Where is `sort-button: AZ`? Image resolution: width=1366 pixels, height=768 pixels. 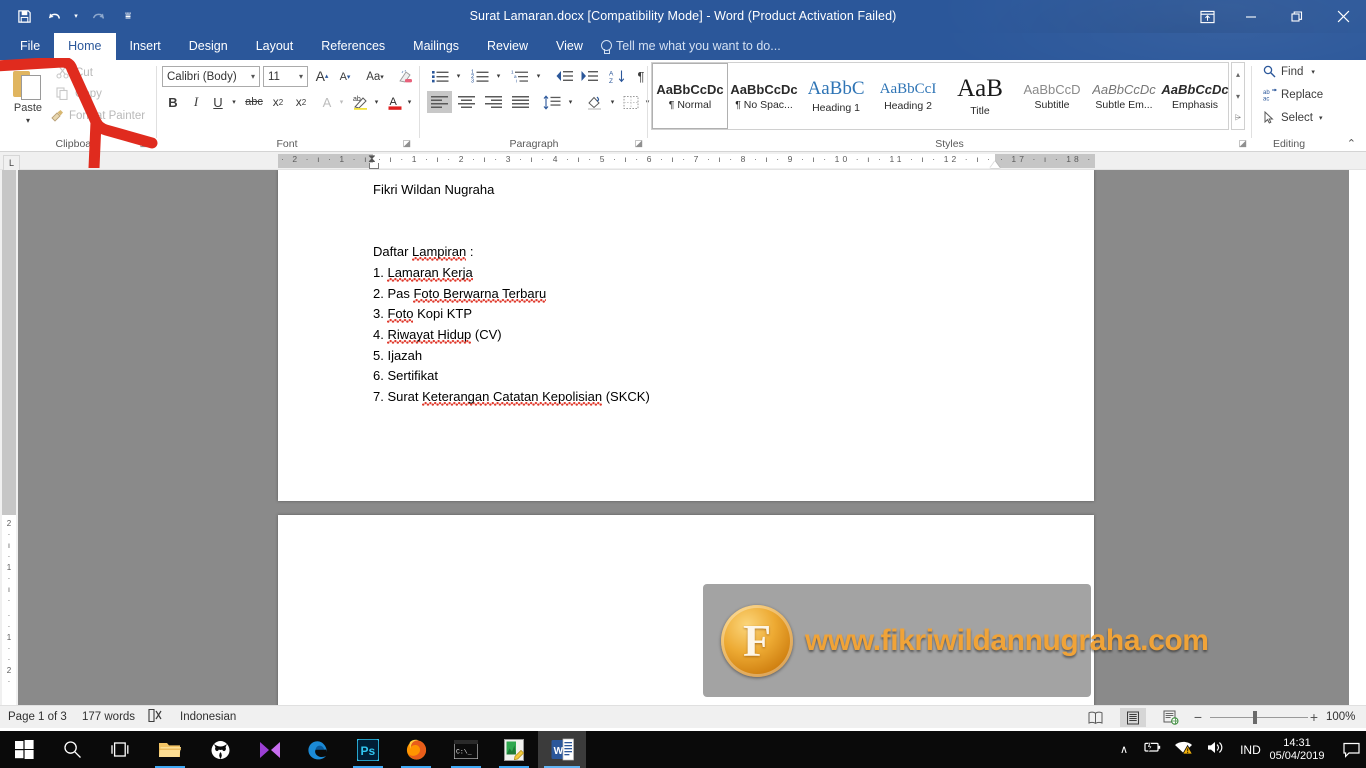
sort-button: AZ is located at coordinates (618, 76).